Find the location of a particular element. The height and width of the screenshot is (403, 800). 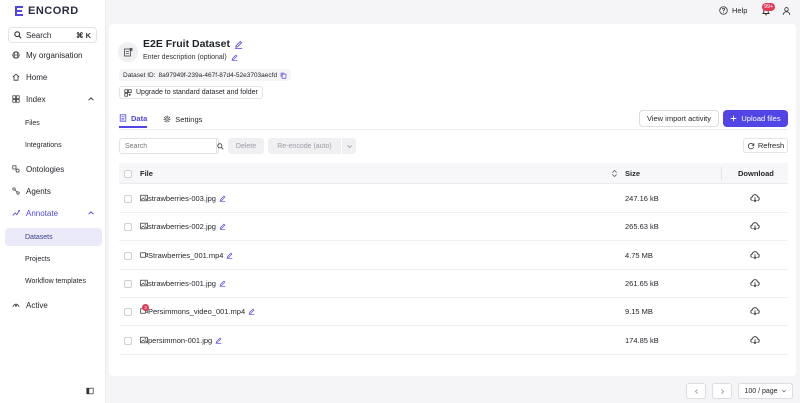

notification-badge: 99+ is located at coordinates (769, 7).